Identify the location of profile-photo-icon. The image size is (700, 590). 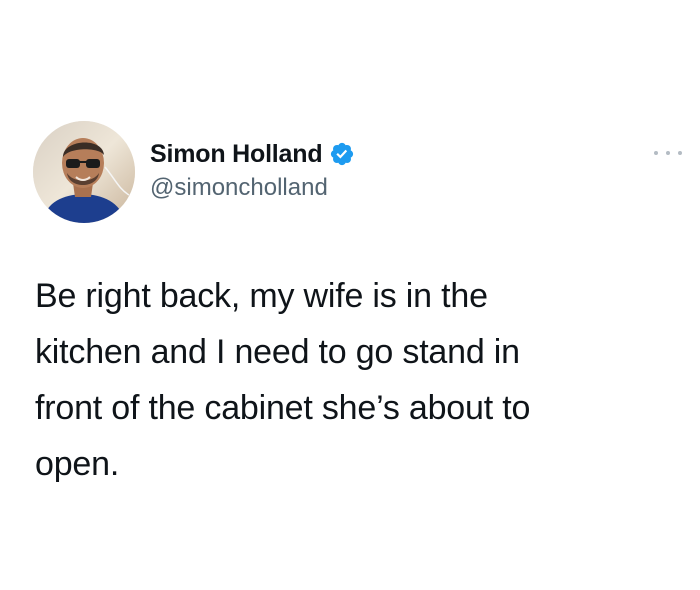
(84, 172).